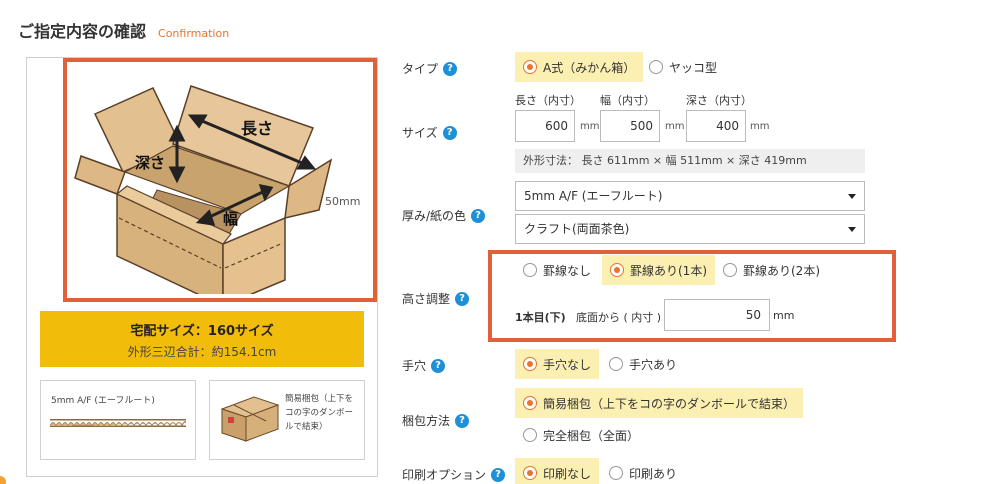 The height and width of the screenshot is (484, 1000). I want to click on type-option-yakko-label: ヤッコ型, so click(693, 67).